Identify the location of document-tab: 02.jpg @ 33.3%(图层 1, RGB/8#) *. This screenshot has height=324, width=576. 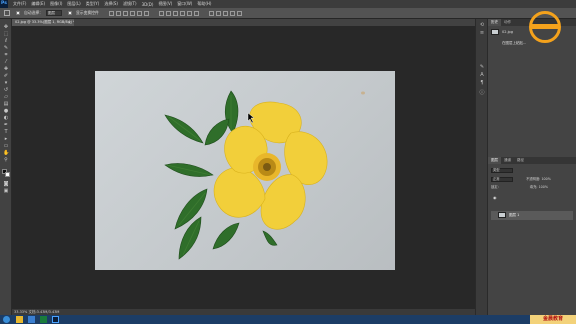
(43, 22).